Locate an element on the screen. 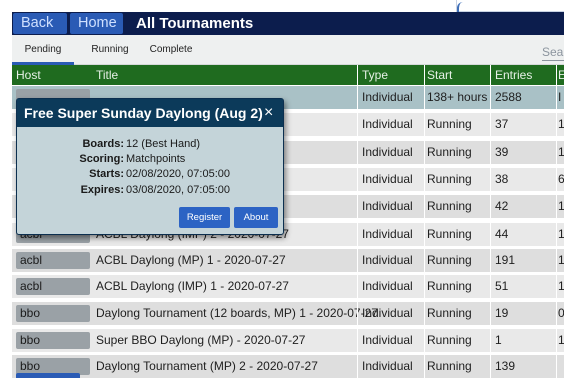 The width and height of the screenshot is (564, 378). window-corner-tab is located at coordinates (510, 6).